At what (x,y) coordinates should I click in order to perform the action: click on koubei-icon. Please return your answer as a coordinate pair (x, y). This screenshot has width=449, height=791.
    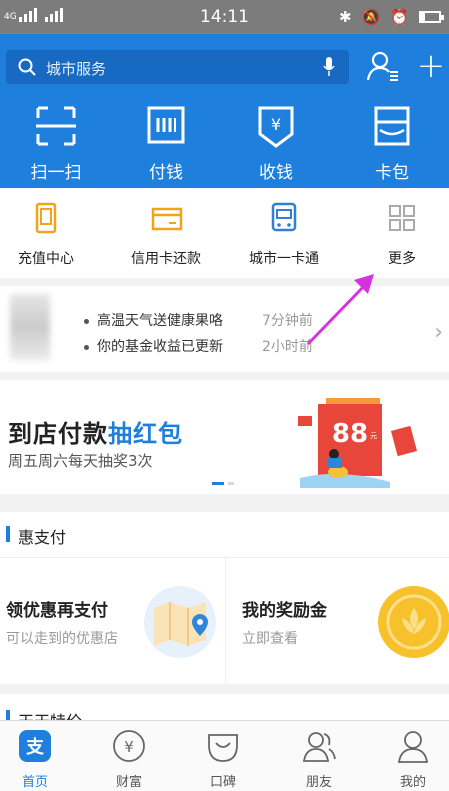
    Looking at the image, I should click on (223, 748).